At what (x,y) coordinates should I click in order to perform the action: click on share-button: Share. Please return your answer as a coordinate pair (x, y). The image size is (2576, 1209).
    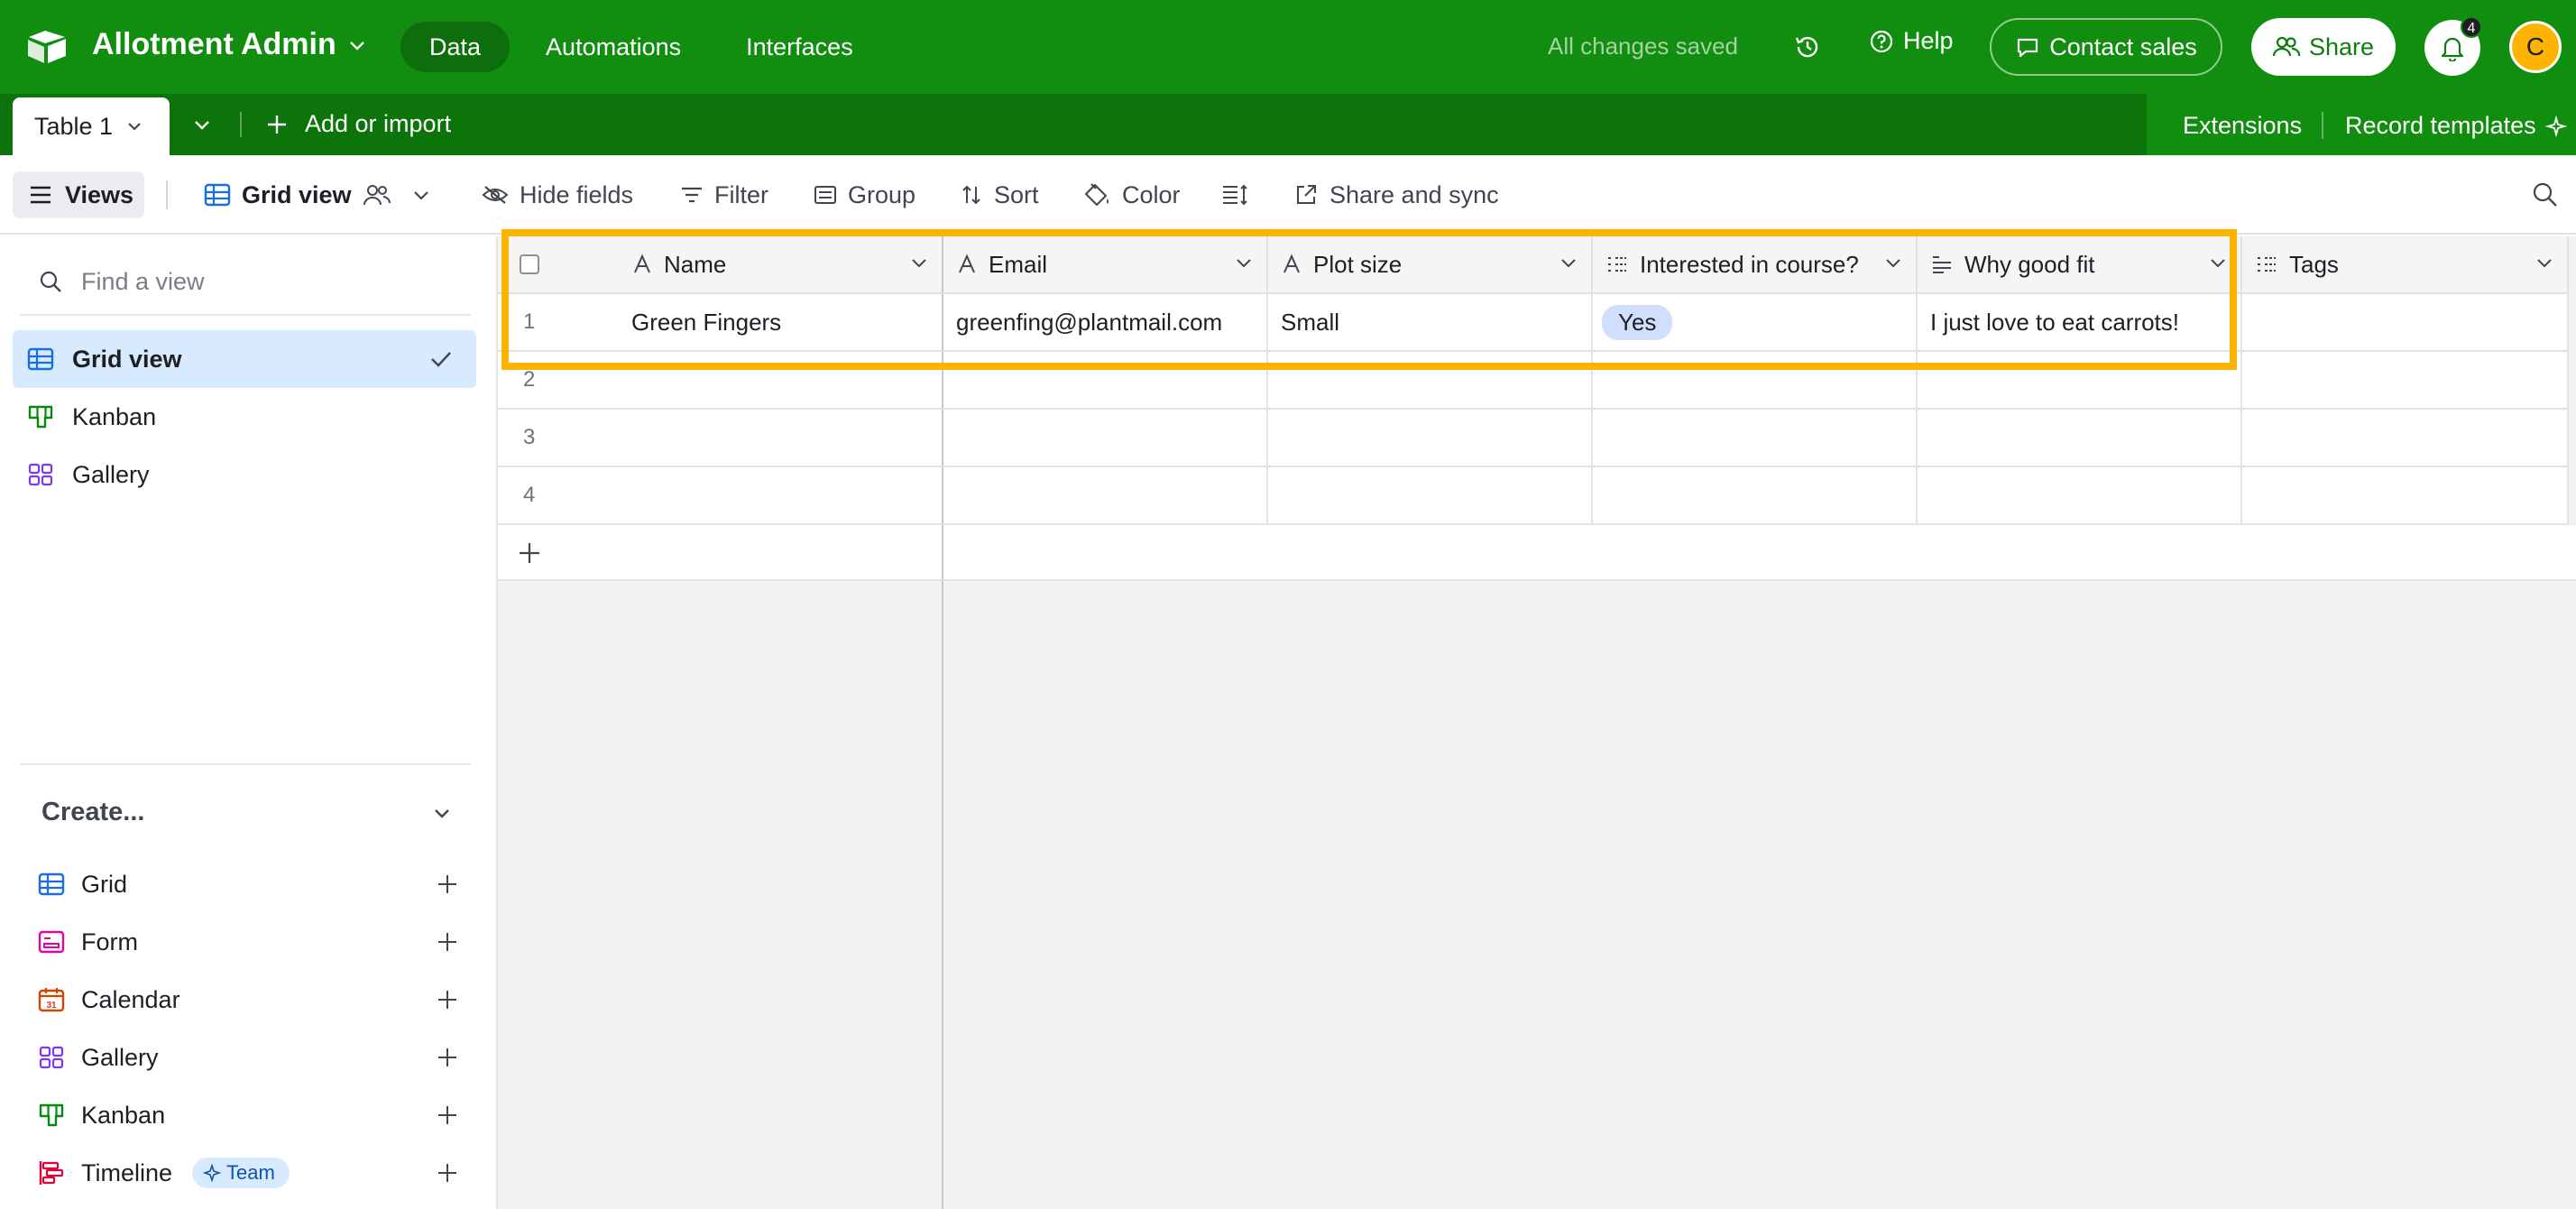
    Looking at the image, I should click on (2323, 47).